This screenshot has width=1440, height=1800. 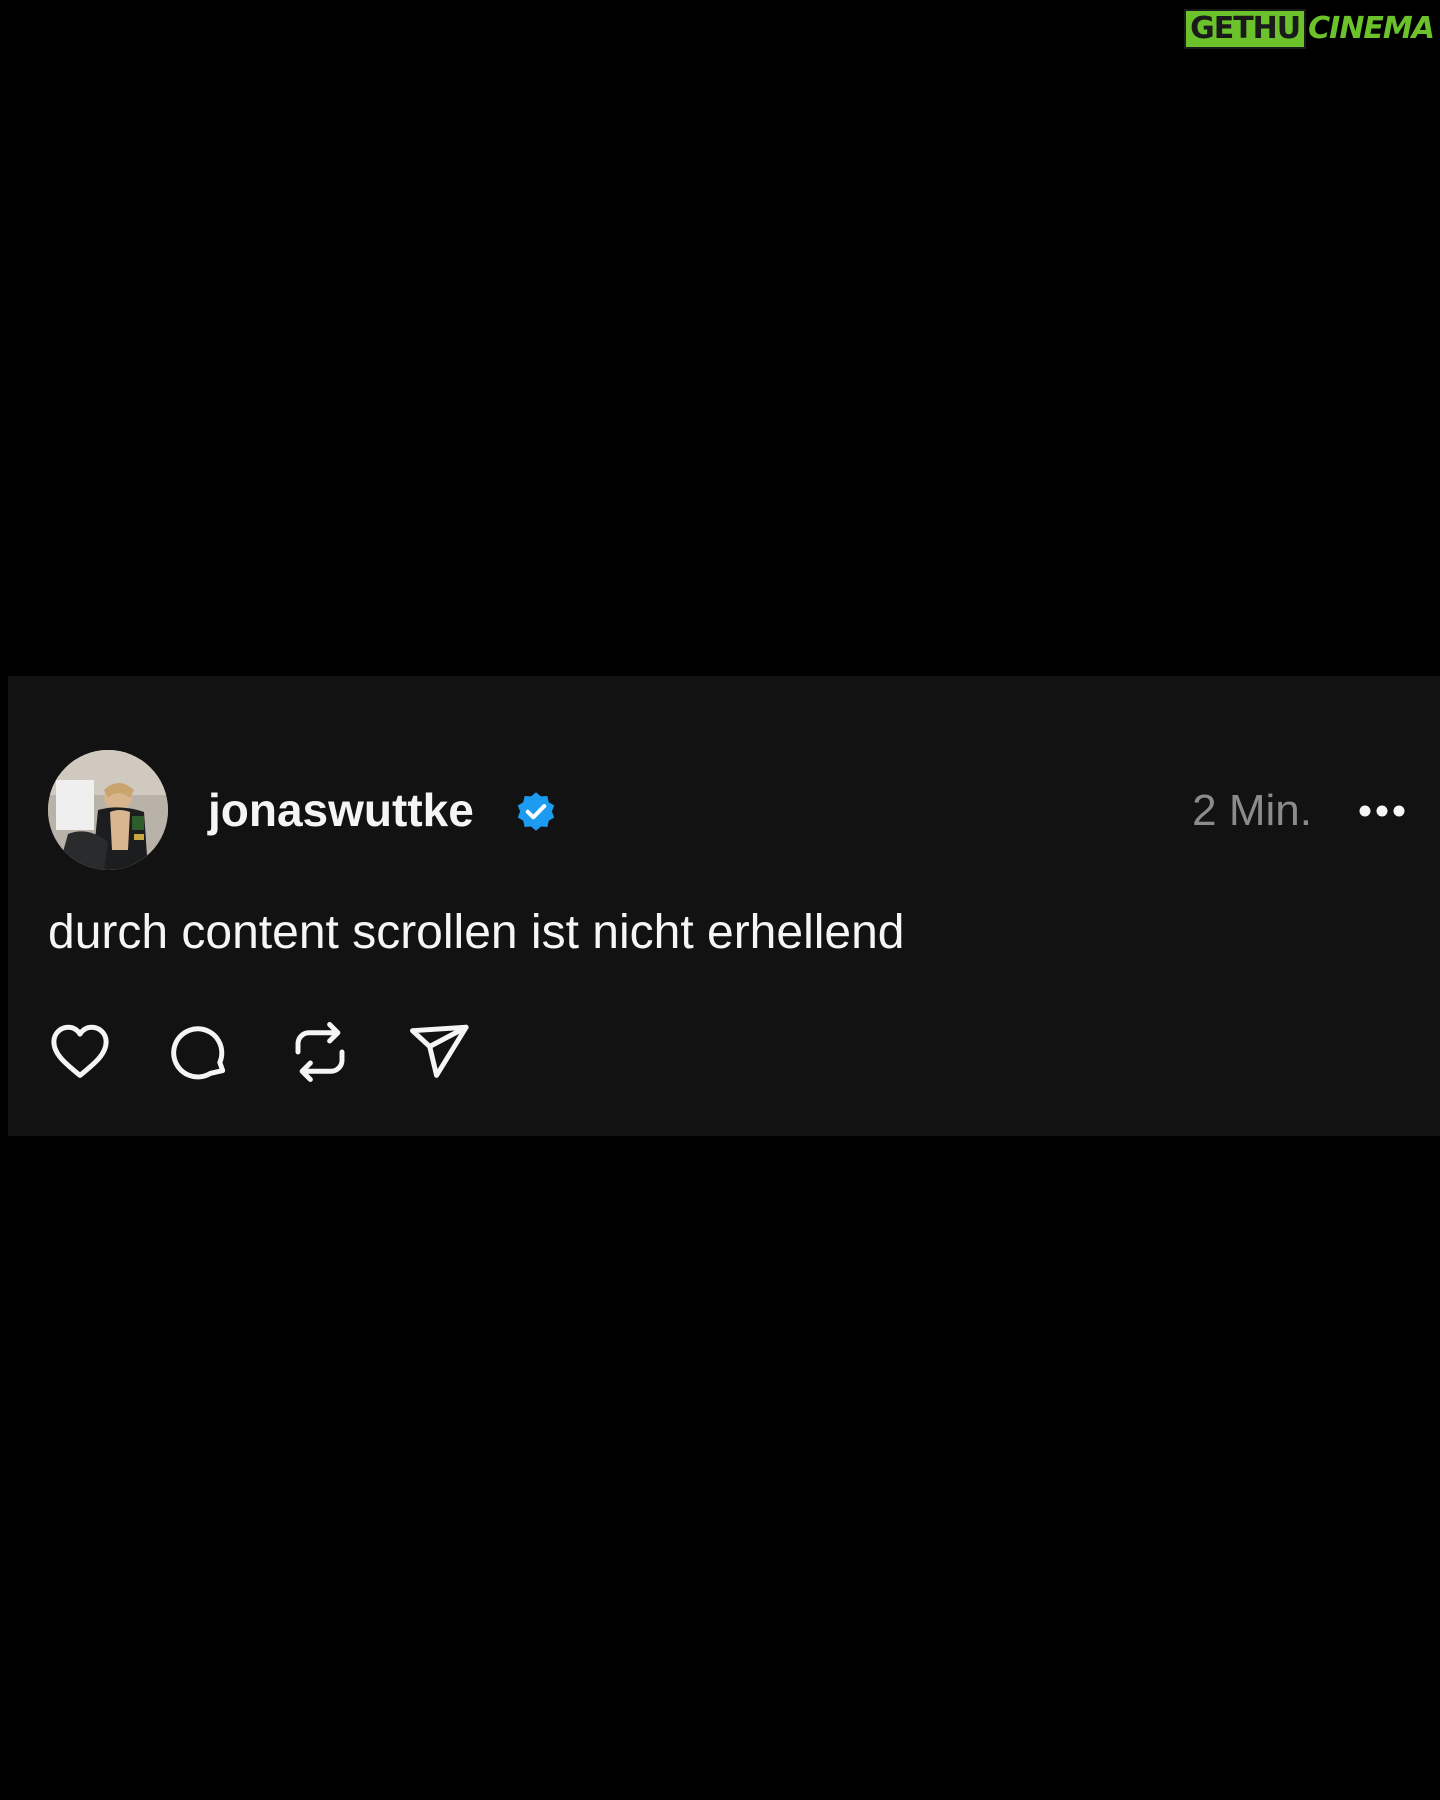 I want to click on like-button, so click(x=80, y=1052).